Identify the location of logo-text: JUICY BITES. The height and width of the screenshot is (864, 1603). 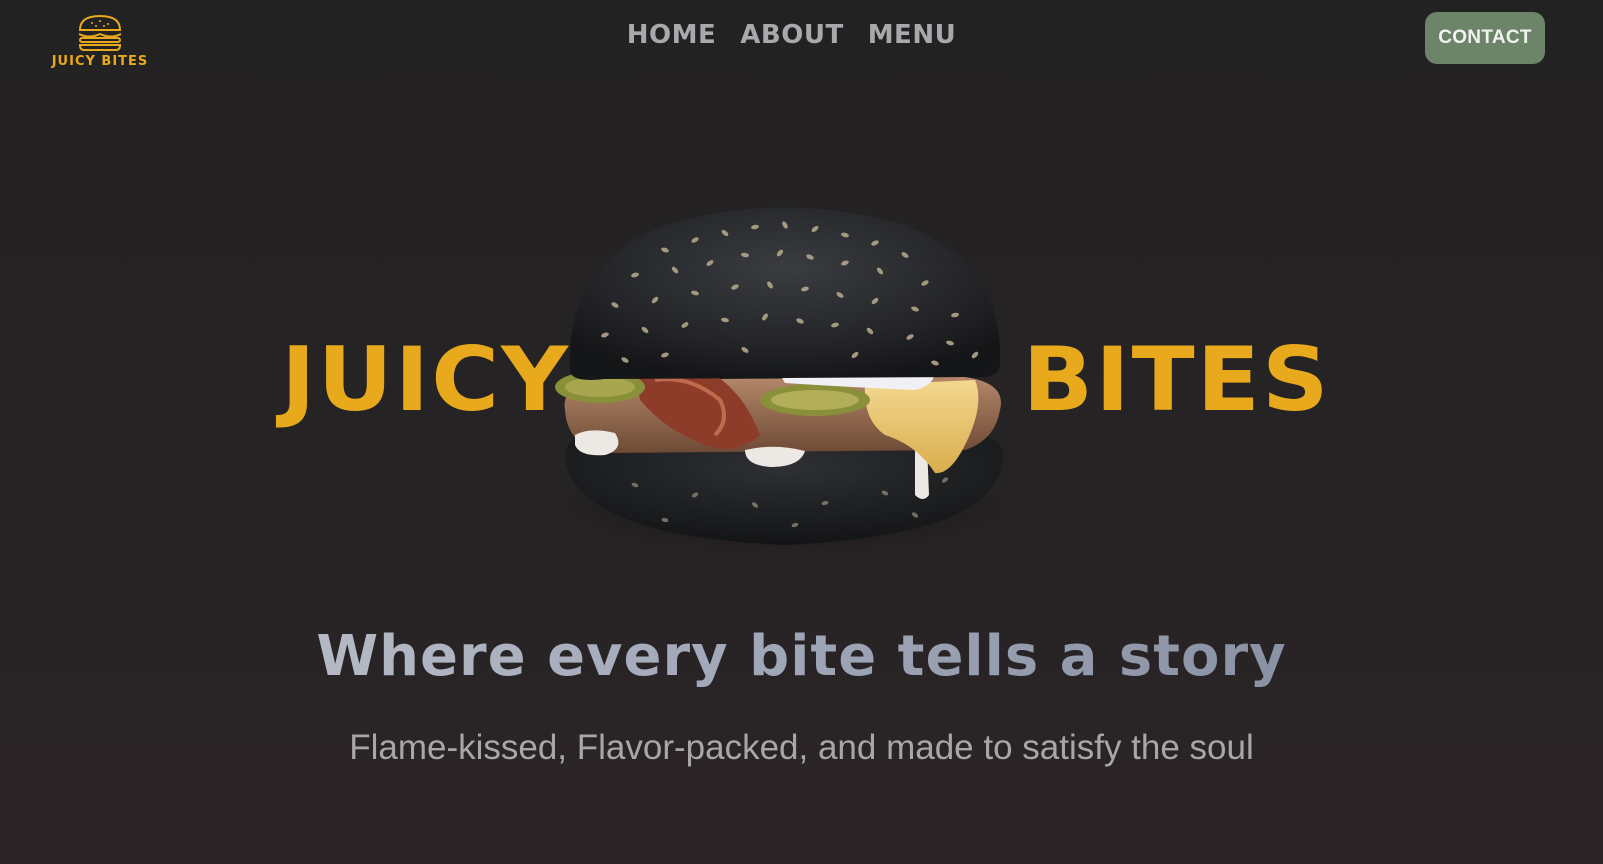
(100, 61).